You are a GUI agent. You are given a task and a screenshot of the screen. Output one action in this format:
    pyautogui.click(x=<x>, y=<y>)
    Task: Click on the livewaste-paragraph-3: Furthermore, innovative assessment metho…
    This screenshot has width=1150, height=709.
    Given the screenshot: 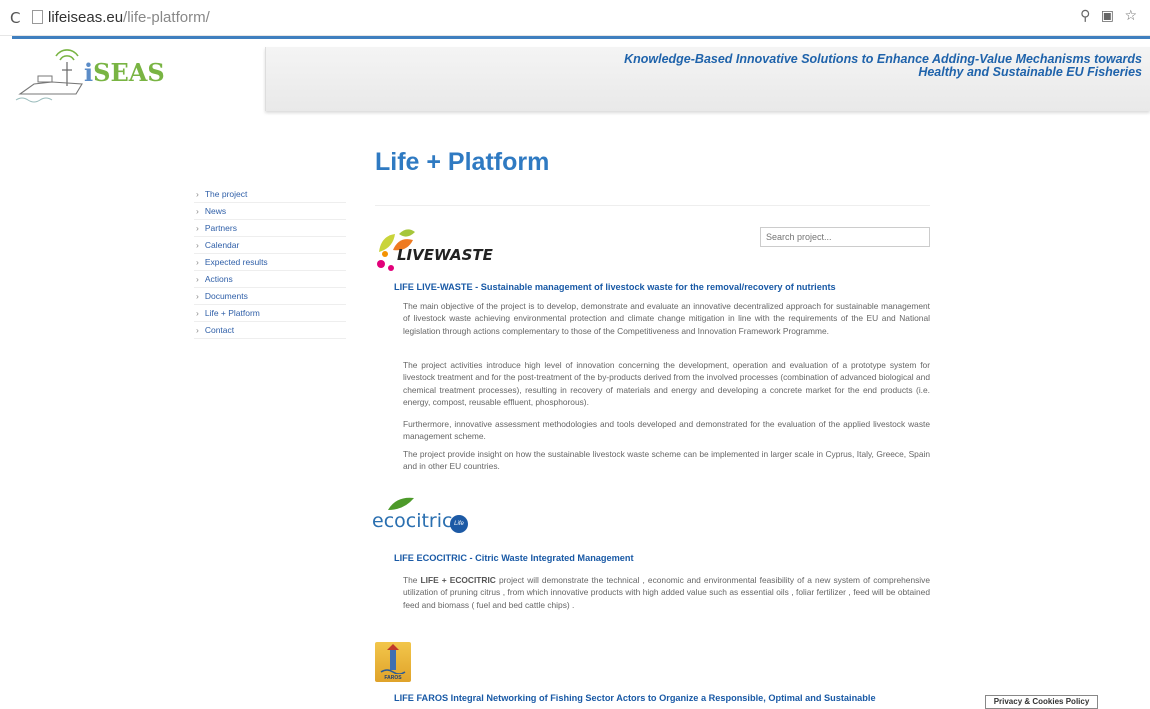 What is the action you would take?
    pyautogui.click(x=666, y=430)
    